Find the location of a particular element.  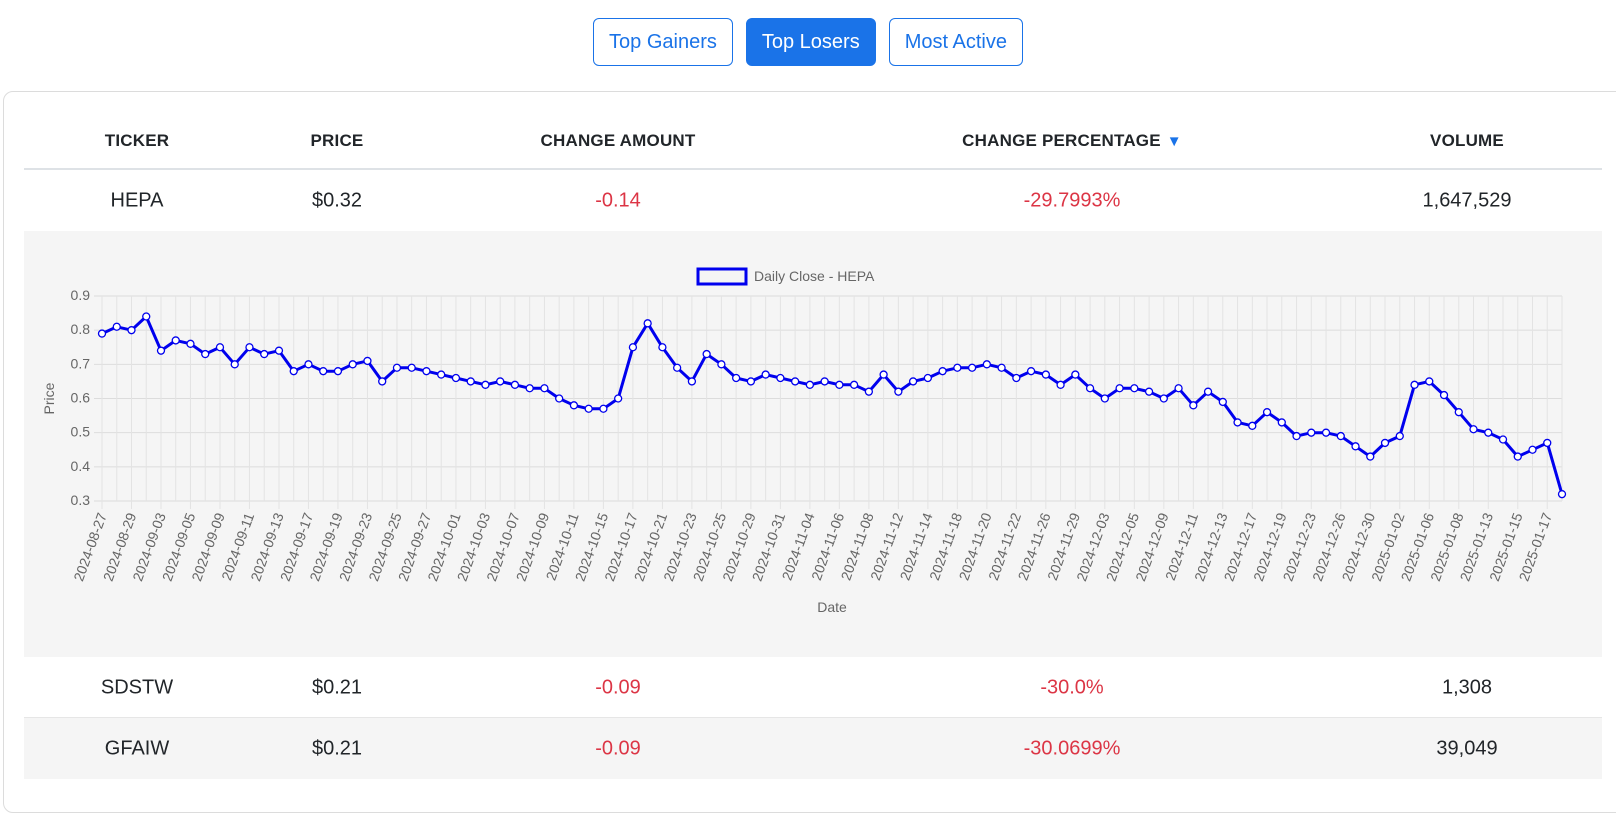

table-row: GFAIW $0.21 -0.09 -30.0699% 39,049 is located at coordinates (813, 748).